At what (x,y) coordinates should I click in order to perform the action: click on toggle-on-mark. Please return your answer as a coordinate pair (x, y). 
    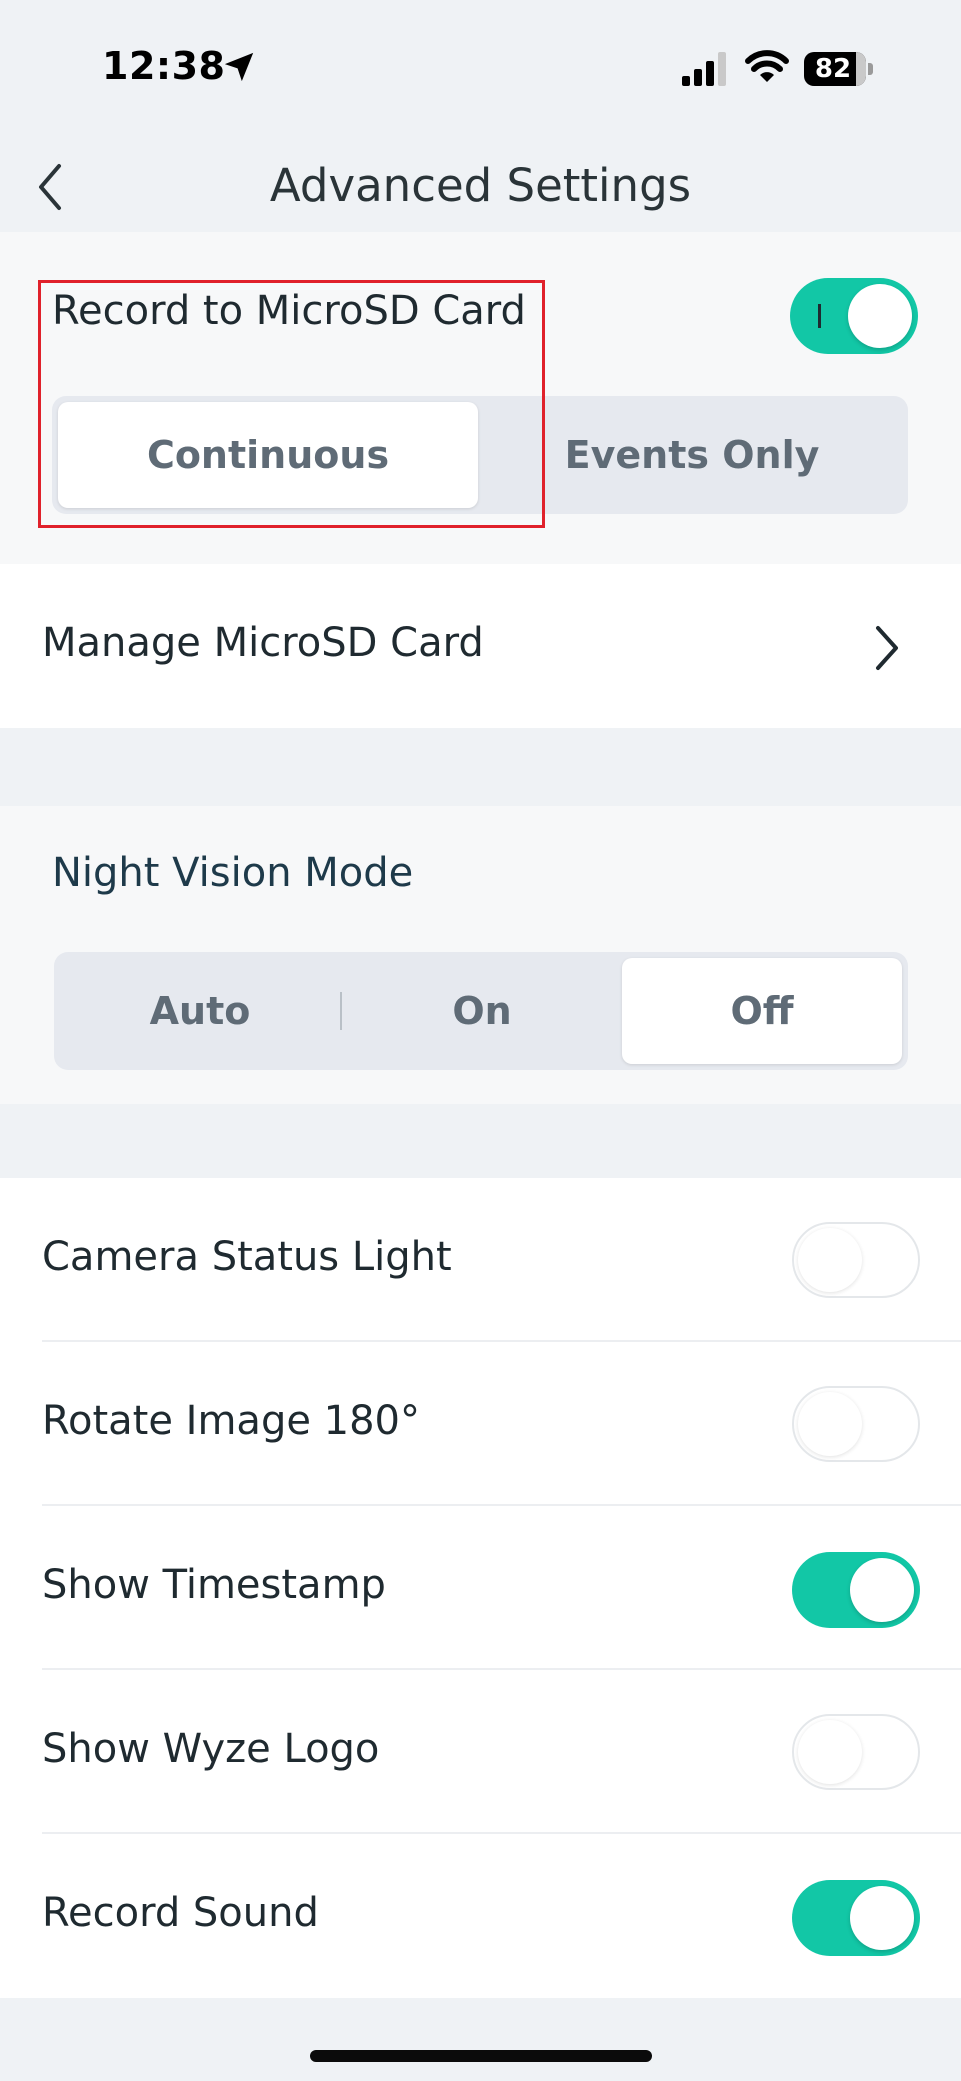
    Looking at the image, I should click on (819, 316).